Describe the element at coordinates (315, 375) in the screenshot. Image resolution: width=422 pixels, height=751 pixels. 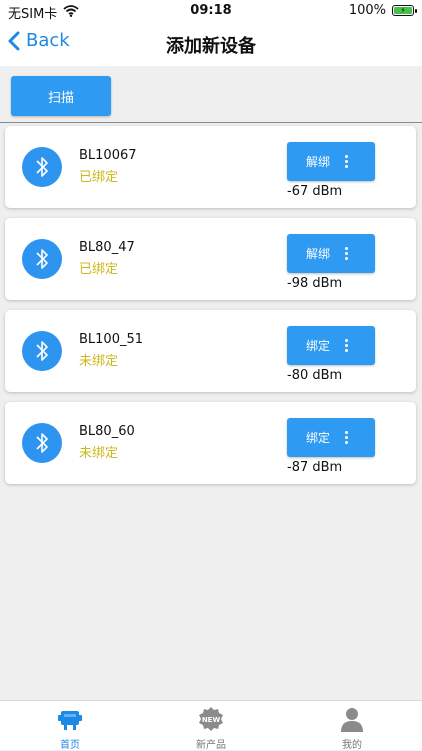
I see `signal-strength: -80 dBm` at that location.